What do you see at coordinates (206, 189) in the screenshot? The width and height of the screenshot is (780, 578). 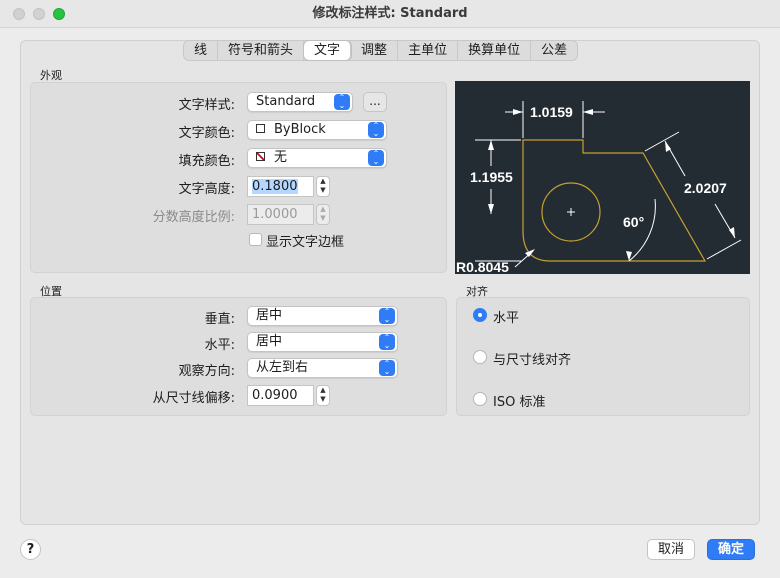 I see `text-height-label: 文字高度:` at bounding box center [206, 189].